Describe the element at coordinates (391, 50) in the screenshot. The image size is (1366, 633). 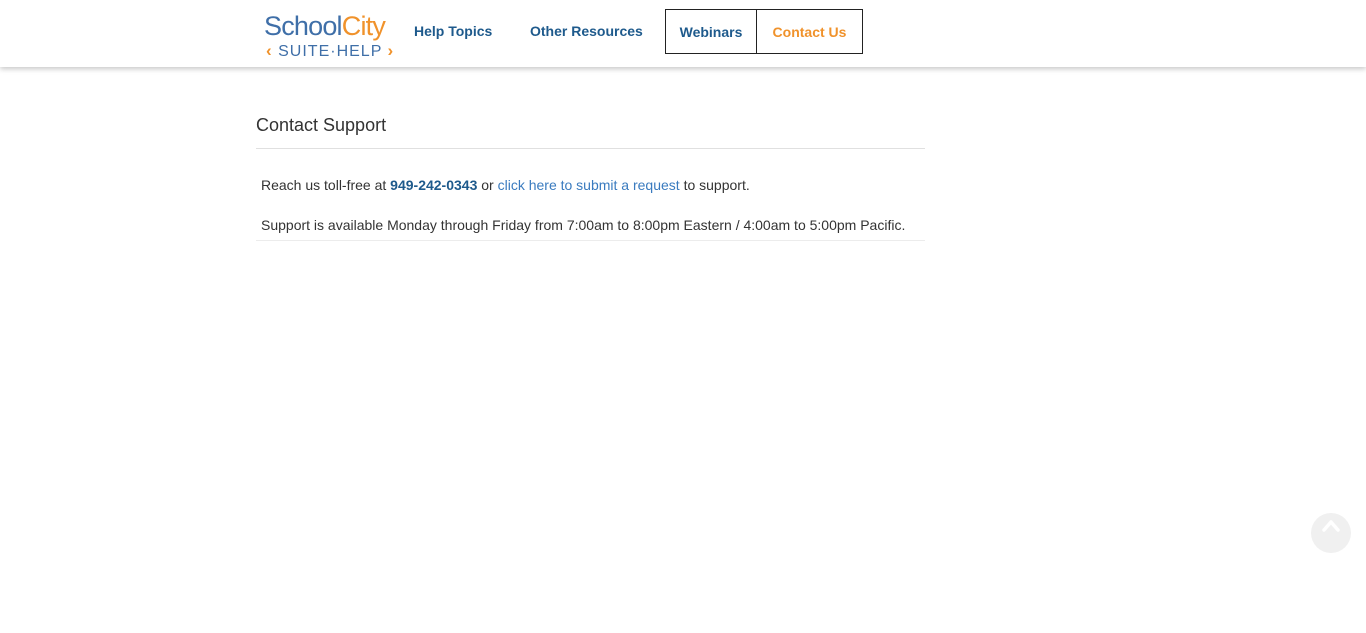
I see `logo-chevron-right-icon: ›` at that location.